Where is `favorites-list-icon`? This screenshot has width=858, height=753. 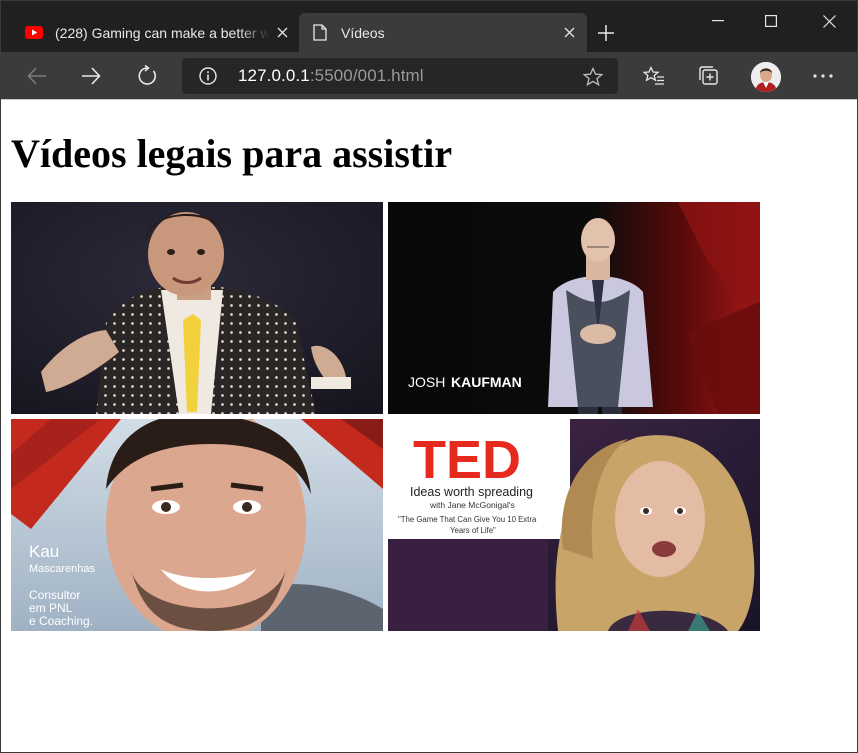
favorites-list-icon is located at coordinates (653, 75).